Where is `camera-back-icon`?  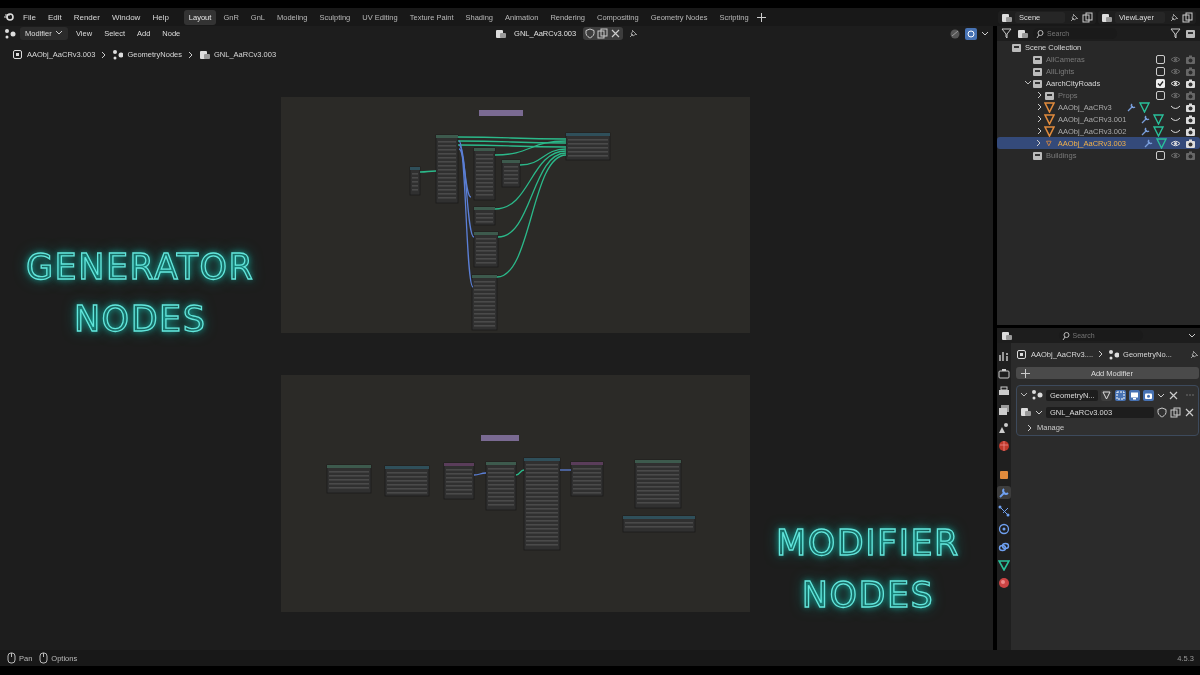
camera-back-icon is located at coordinates (1004, 373).